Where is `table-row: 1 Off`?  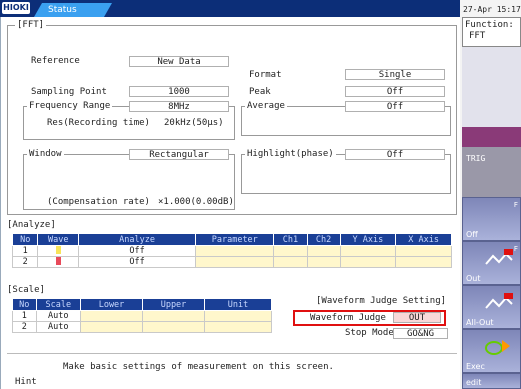 table-row: 1 Off is located at coordinates (231, 251).